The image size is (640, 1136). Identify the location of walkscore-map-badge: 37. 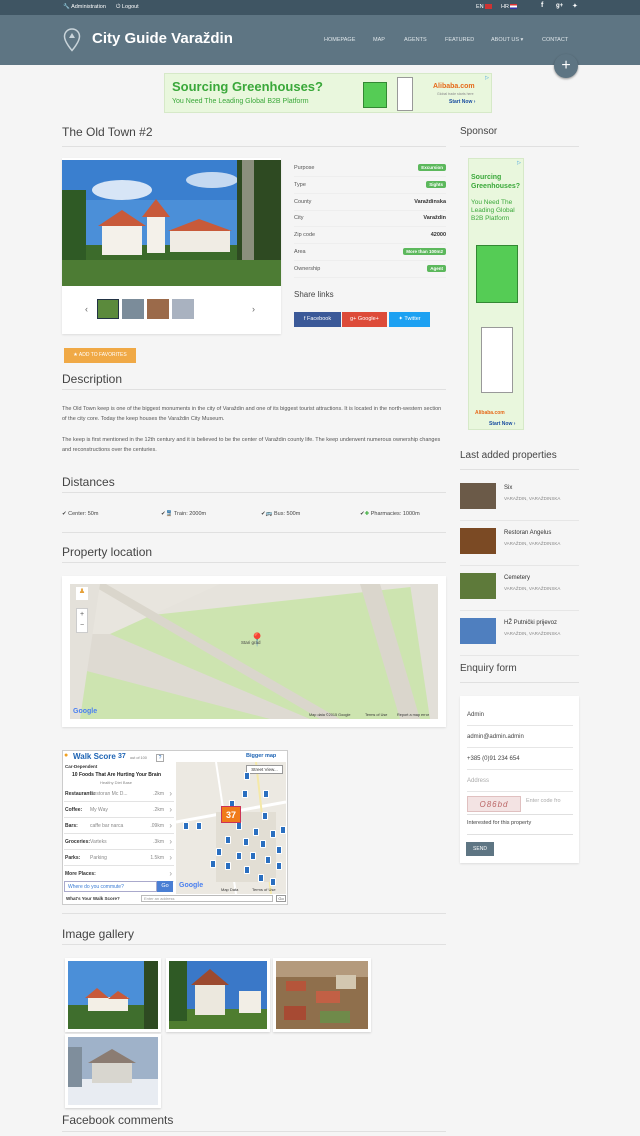
(231, 814).